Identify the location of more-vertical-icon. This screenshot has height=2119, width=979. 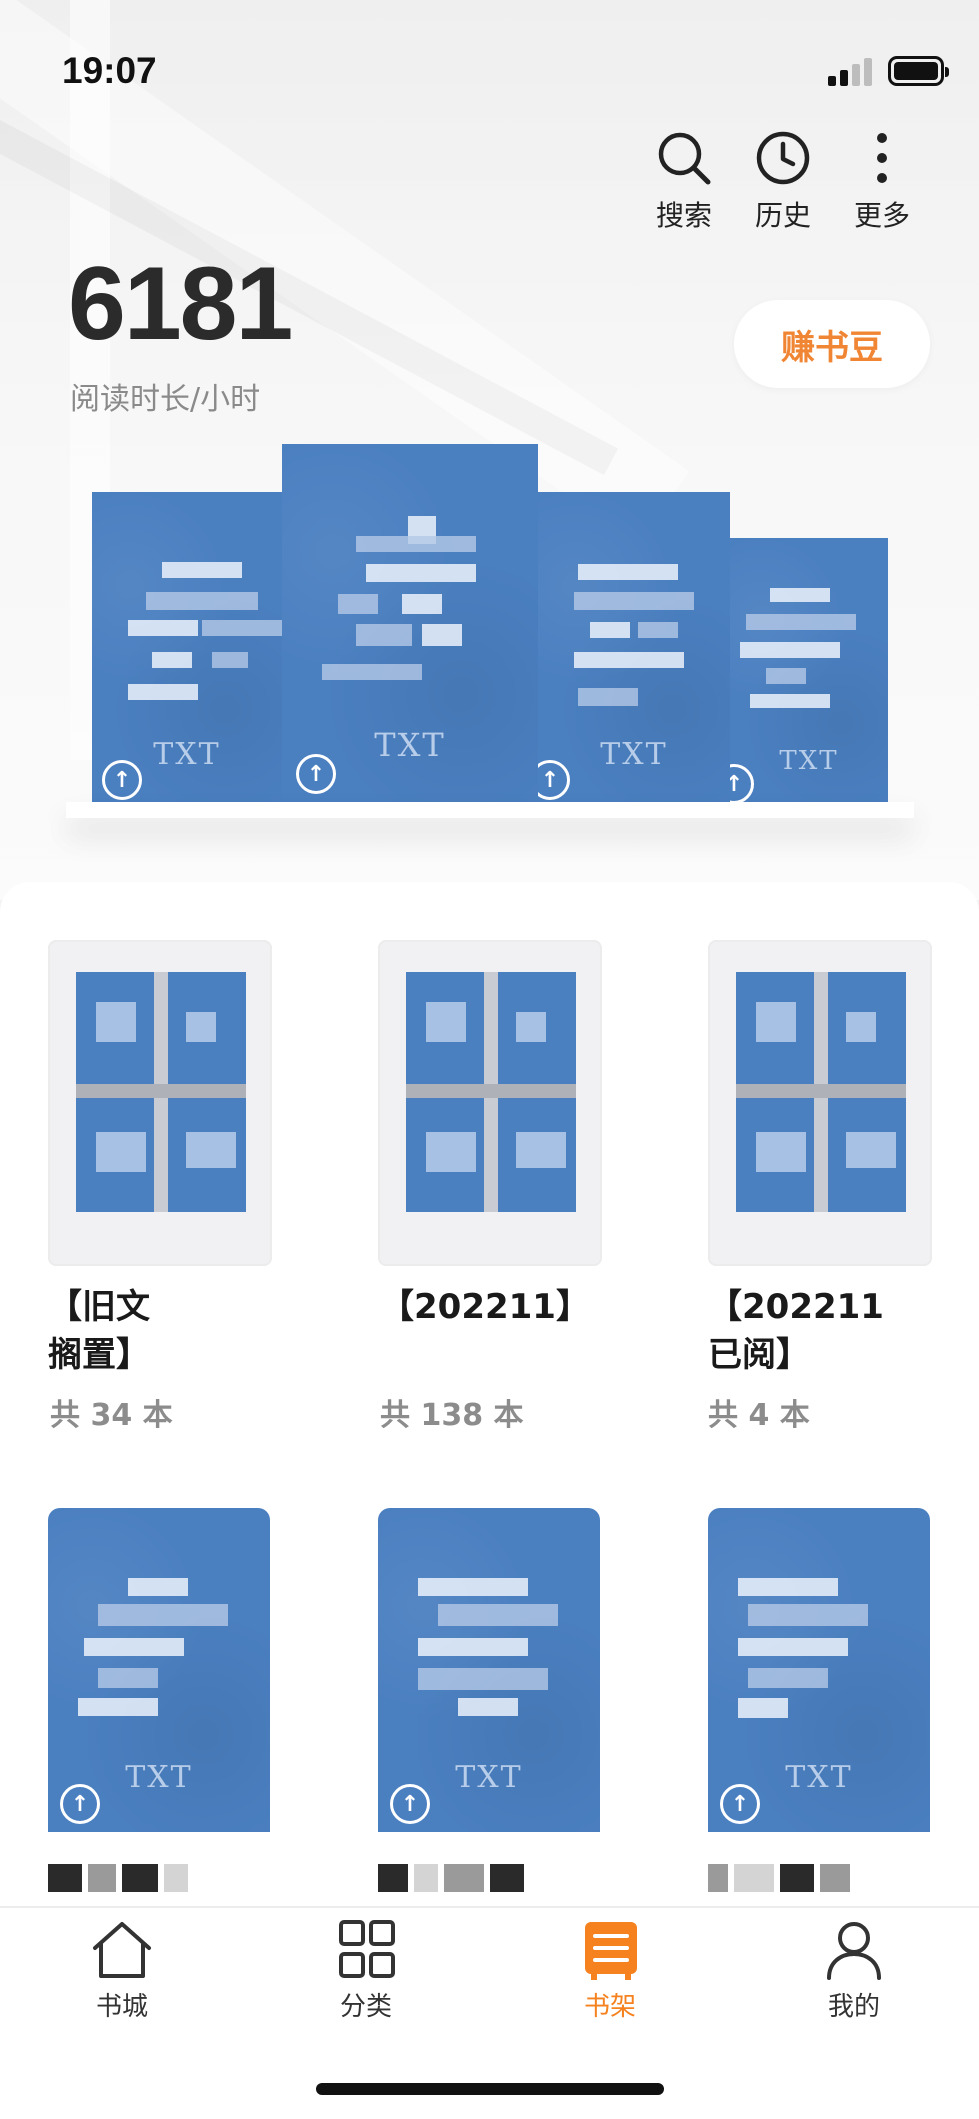
(882, 158).